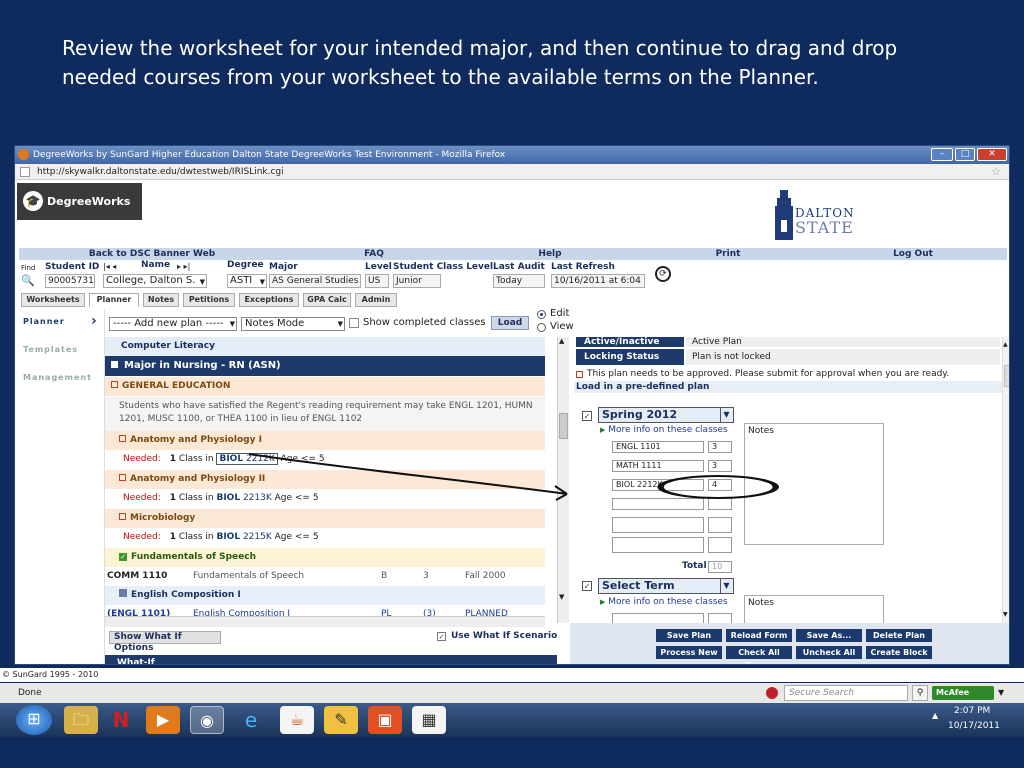 The height and width of the screenshot is (768, 1024). I want to click on explorer-icon: 🗀, so click(81, 720).